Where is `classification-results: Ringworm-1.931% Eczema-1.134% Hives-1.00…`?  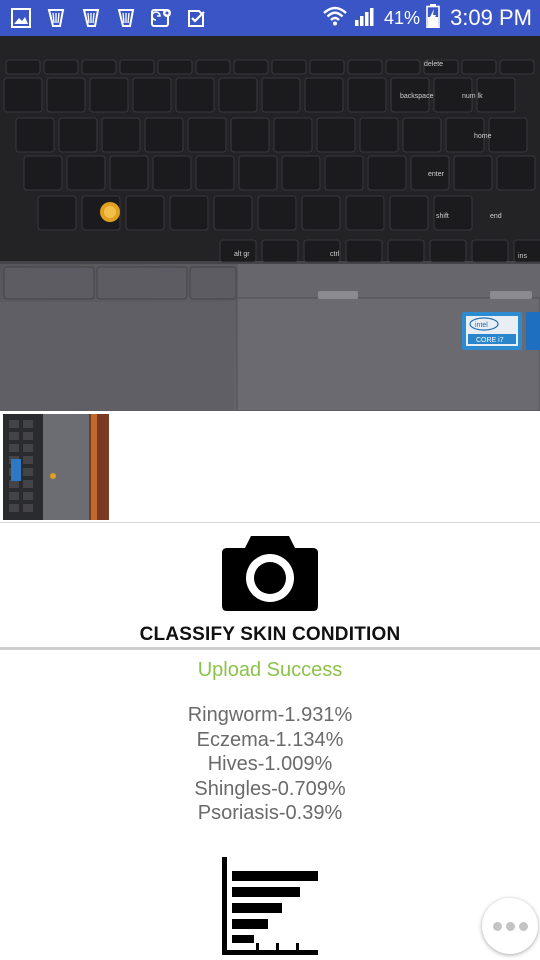
classification-results: Ringworm-1.931% Eczema-1.134% Hives-1.00… is located at coordinates (270, 764).